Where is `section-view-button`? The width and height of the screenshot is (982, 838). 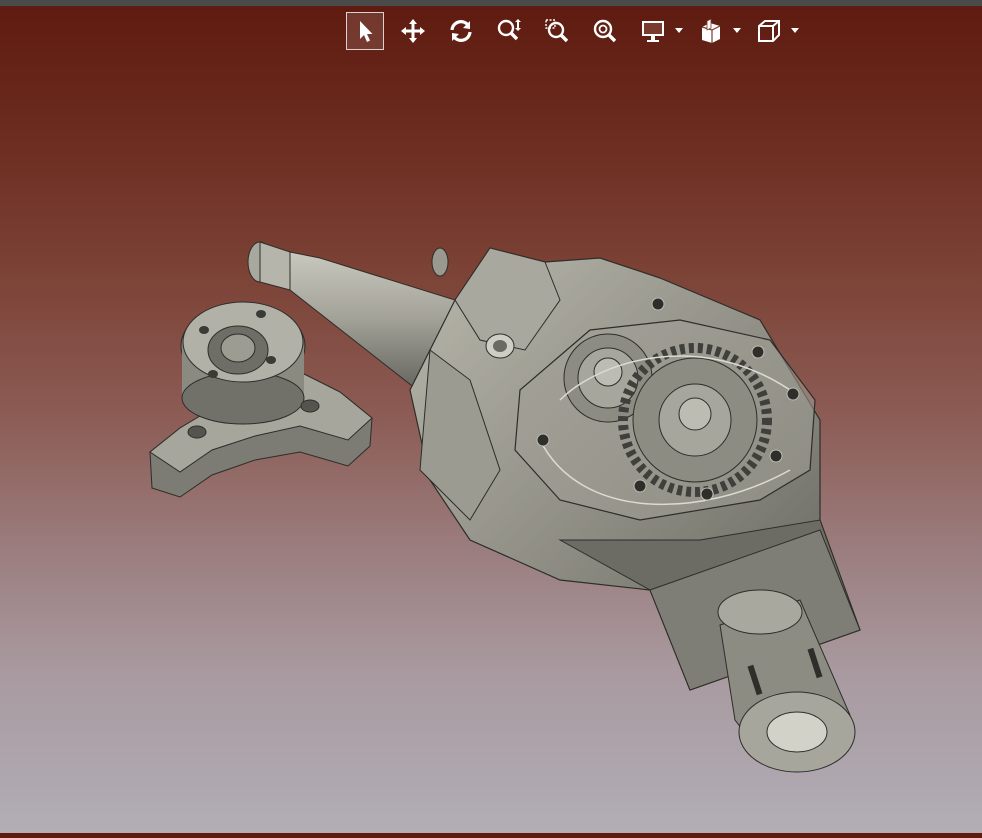
section-view-button is located at coordinates (711, 31).